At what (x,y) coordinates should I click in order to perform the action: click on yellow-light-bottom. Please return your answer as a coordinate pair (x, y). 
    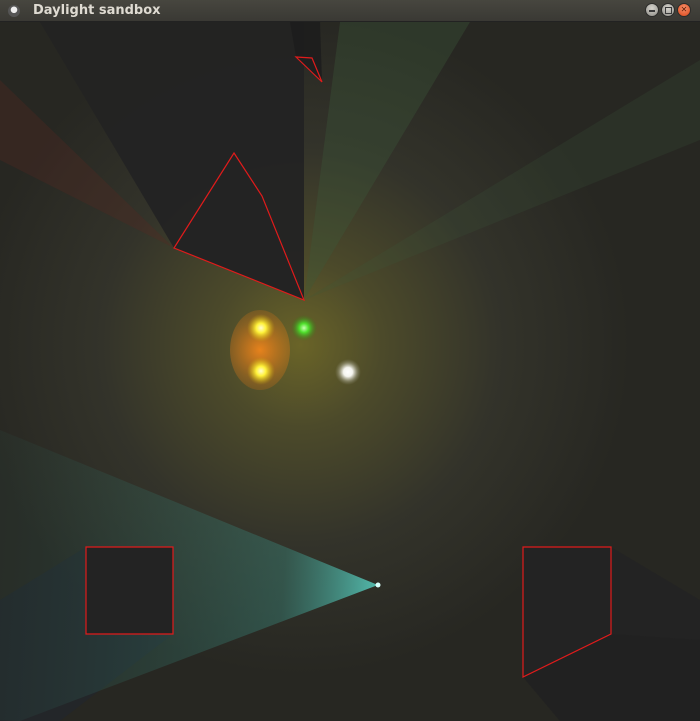
    Looking at the image, I should click on (261, 371).